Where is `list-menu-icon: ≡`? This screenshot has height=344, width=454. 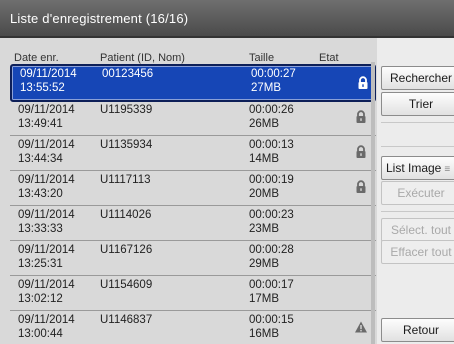 list-menu-icon: ≡ is located at coordinates (447, 169).